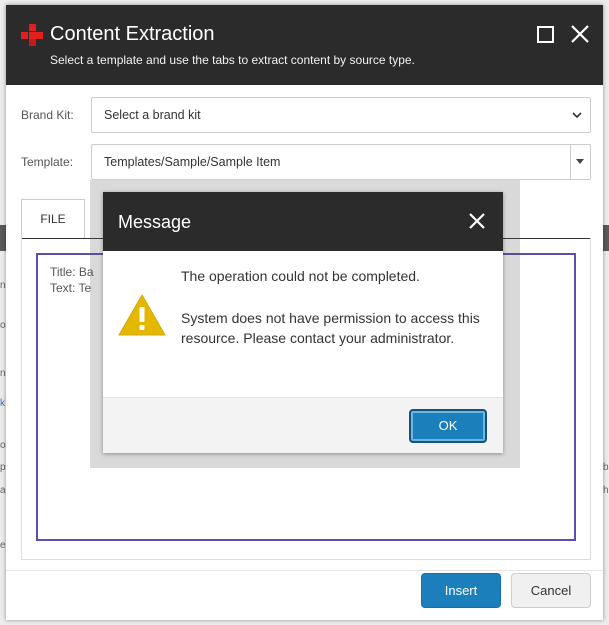 The width and height of the screenshot is (609, 625). What do you see at coordinates (304, 570) in the screenshot?
I see `footer-divider` at bounding box center [304, 570].